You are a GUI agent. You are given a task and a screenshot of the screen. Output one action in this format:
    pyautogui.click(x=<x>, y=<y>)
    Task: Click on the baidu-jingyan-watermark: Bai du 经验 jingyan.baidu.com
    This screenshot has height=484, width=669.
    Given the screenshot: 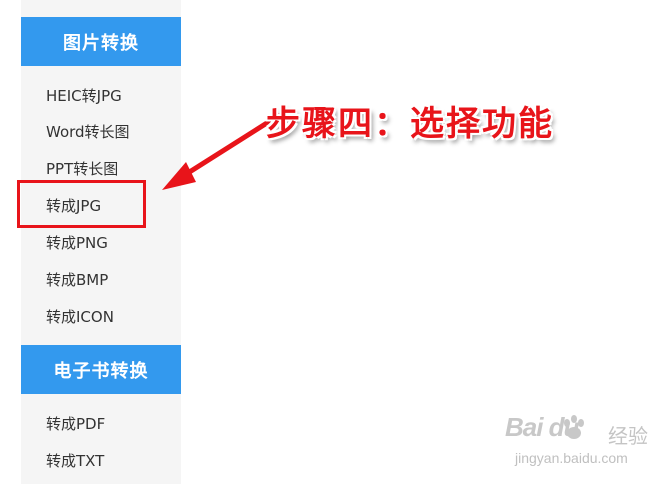 What is the action you would take?
    pyautogui.click(x=580, y=445)
    